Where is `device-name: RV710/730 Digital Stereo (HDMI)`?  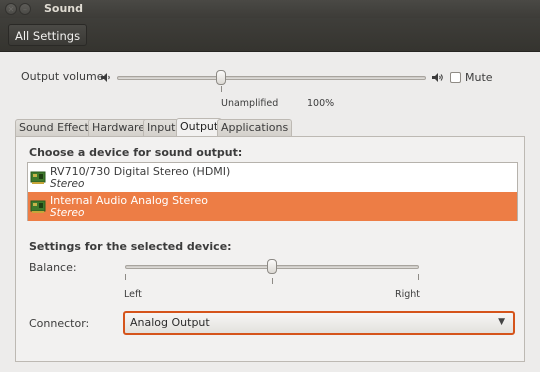 device-name: RV710/730 Digital Stereo (HDMI) is located at coordinates (140, 171).